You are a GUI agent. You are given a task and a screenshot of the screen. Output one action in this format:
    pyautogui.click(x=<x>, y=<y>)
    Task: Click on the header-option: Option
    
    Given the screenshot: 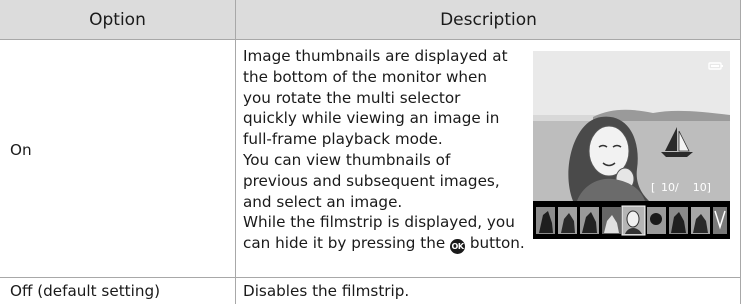 What is the action you would take?
    pyautogui.click(x=117, y=19)
    